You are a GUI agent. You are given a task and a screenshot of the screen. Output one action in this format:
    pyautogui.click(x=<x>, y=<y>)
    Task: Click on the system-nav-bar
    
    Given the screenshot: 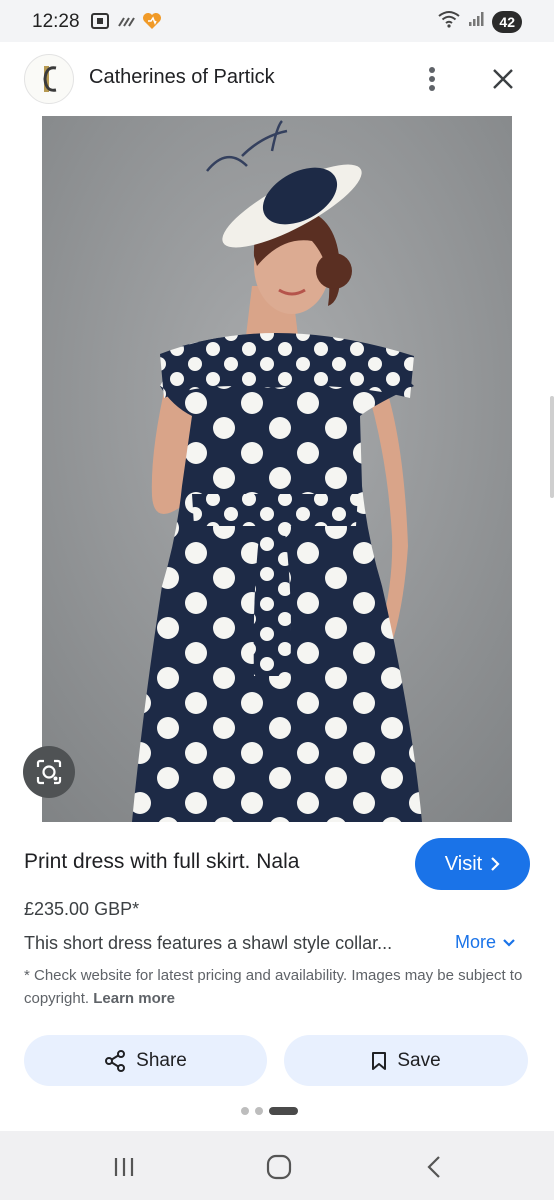 What is the action you would take?
    pyautogui.click(x=277, y=1165)
    